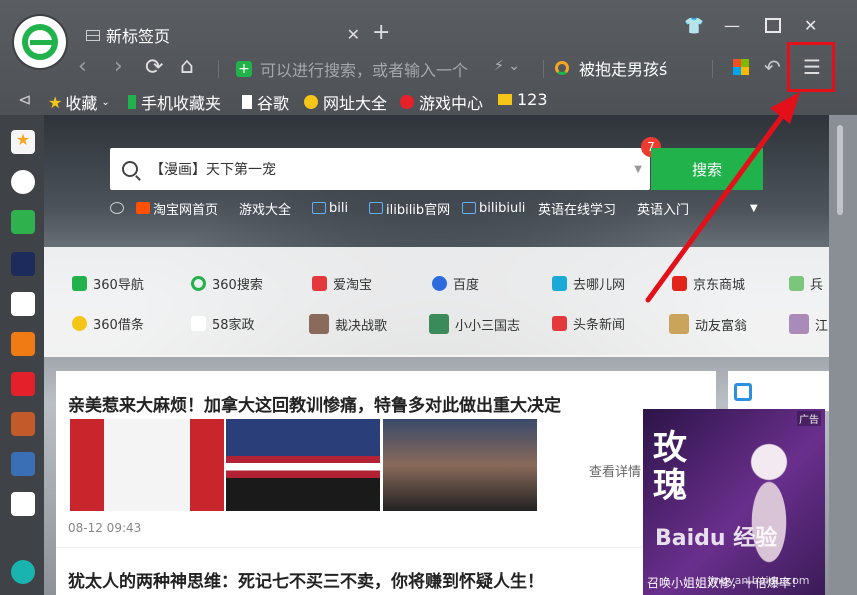 The height and width of the screenshot is (595, 857). I want to click on phone-icon, so click(132, 102).